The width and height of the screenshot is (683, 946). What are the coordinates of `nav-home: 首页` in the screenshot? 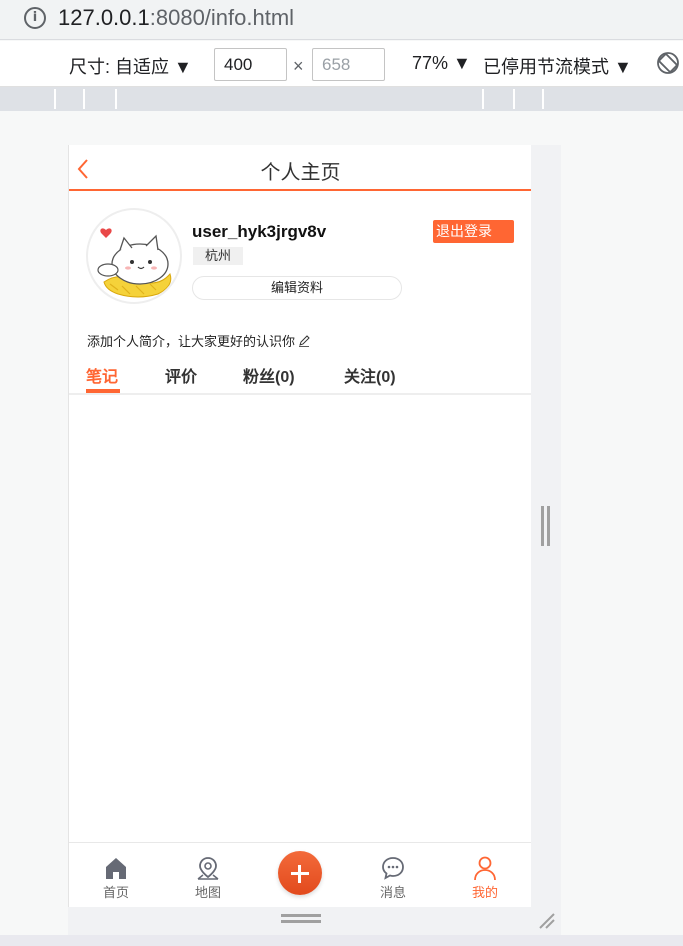 It's located at (116, 874).